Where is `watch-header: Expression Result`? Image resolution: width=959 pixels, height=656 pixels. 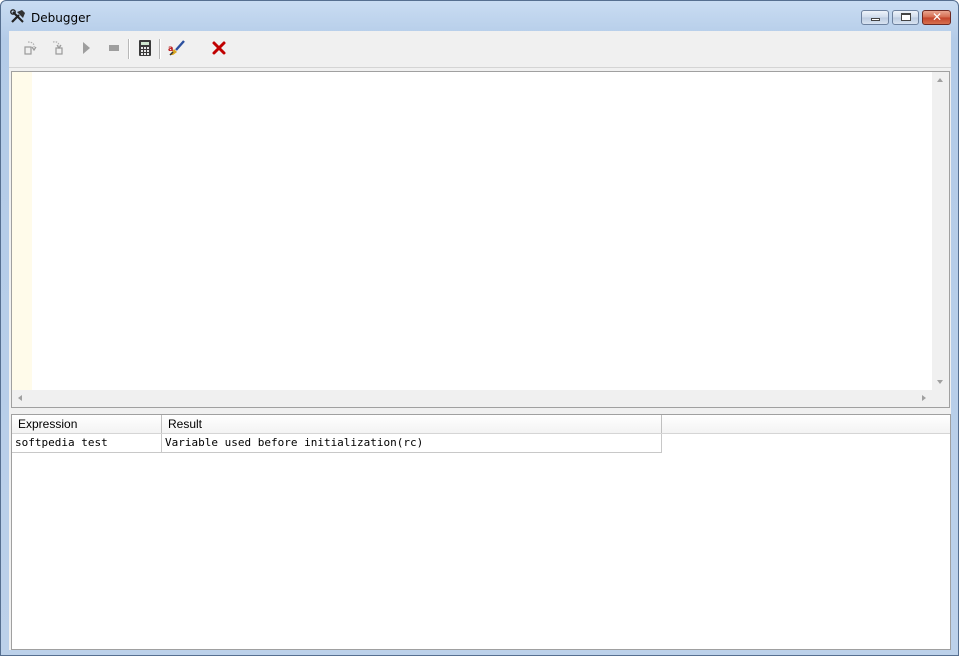
watch-header: Expression Result is located at coordinates (481, 424).